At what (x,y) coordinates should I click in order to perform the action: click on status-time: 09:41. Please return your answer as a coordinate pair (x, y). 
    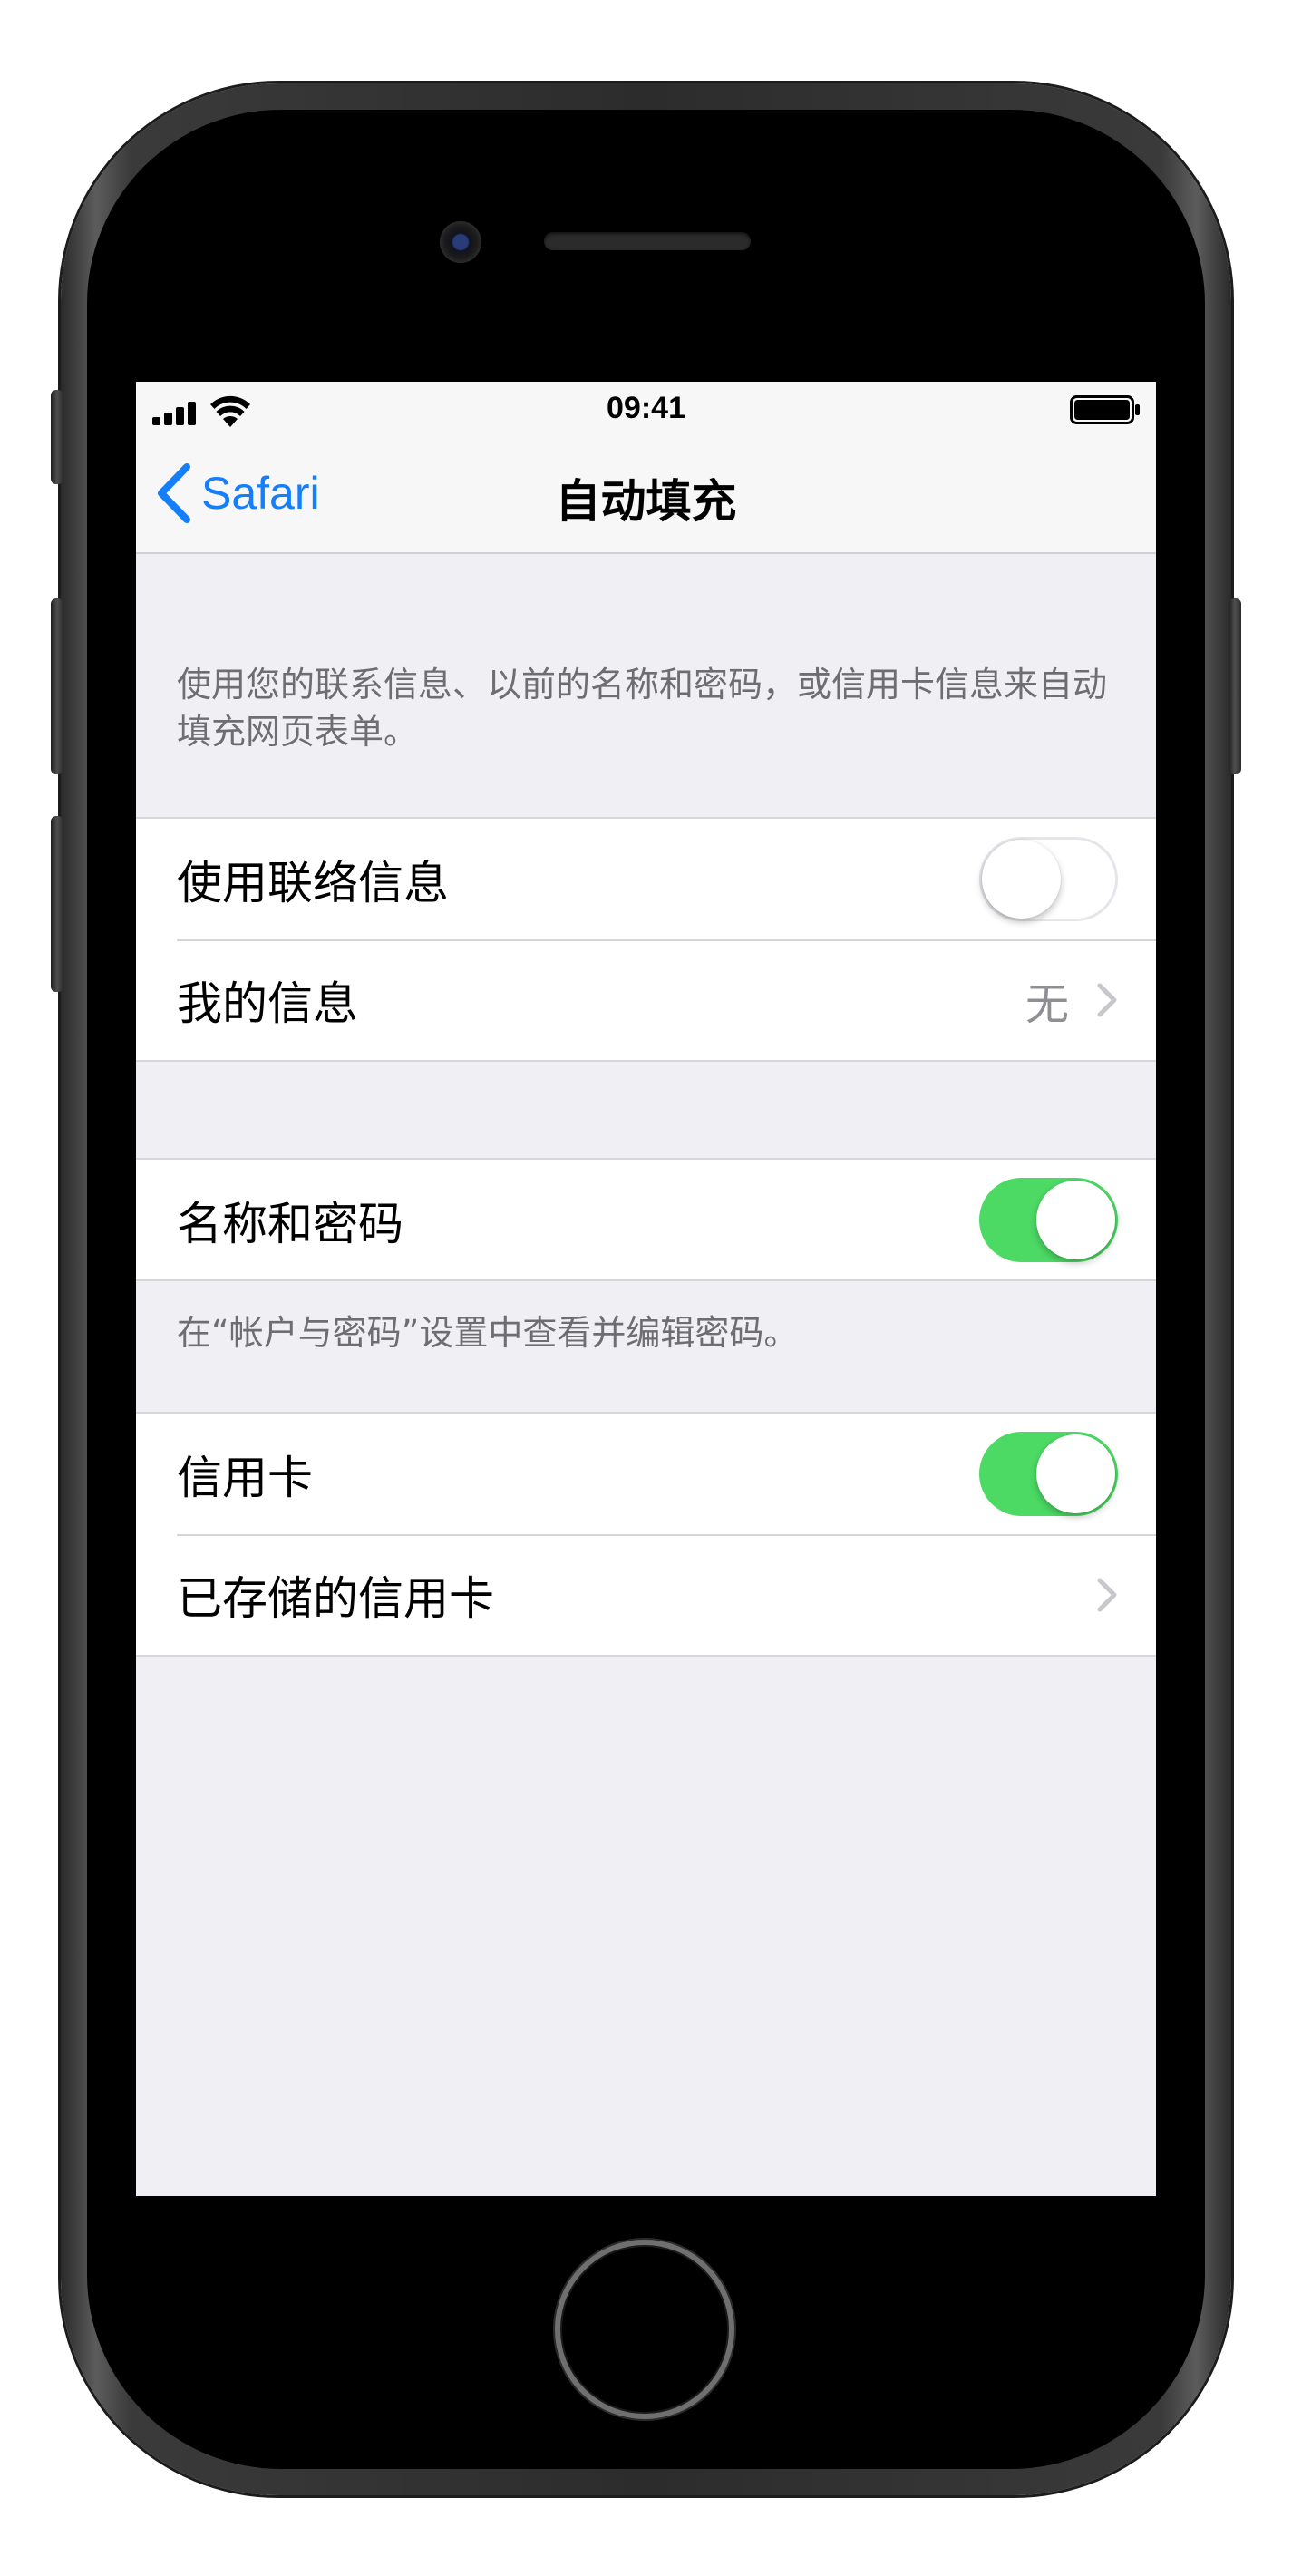
    Looking at the image, I should click on (646, 408).